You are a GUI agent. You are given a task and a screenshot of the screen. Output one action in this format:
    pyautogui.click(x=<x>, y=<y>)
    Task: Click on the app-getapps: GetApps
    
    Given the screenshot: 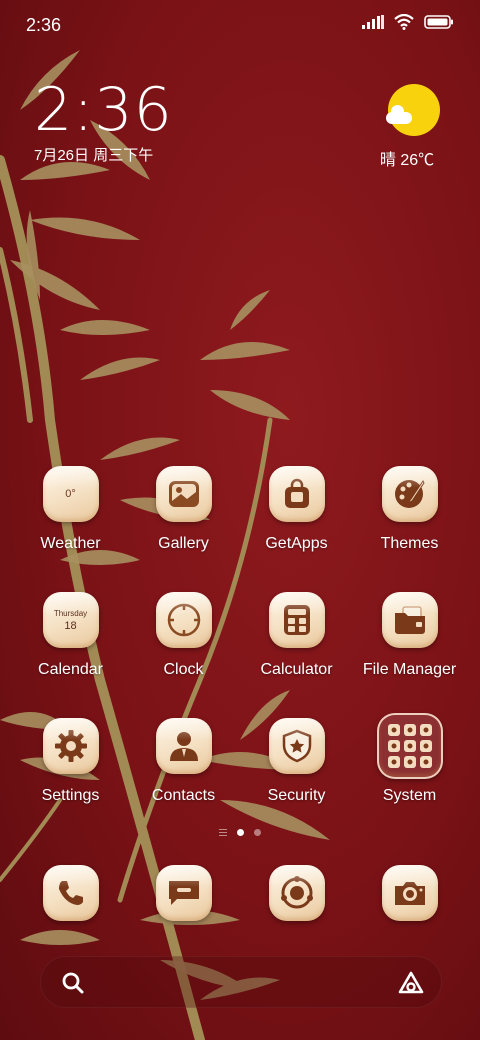 What is the action you would take?
    pyautogui.click(x=296, y=509)
    